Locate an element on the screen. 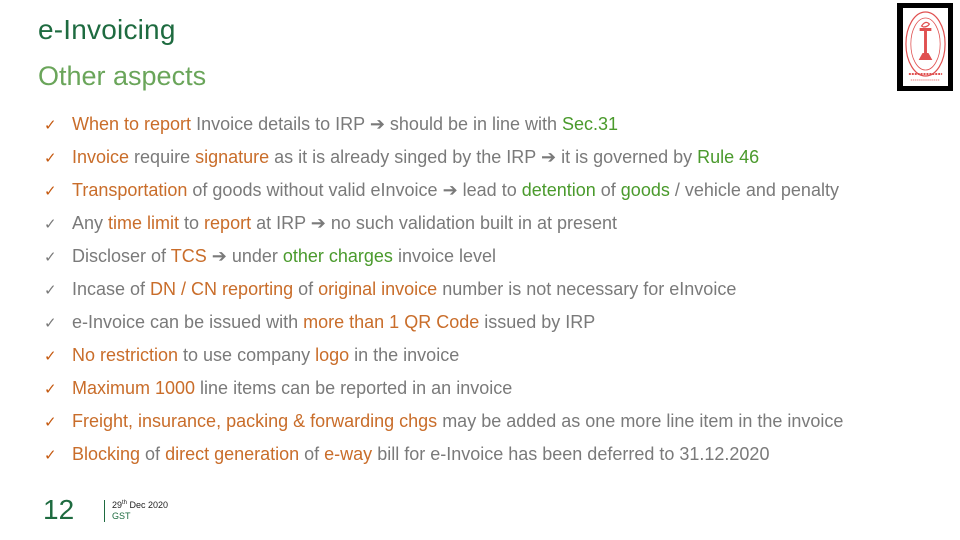  text-segment: line items can be reported in an invoice is located at coordinates (354, 388).